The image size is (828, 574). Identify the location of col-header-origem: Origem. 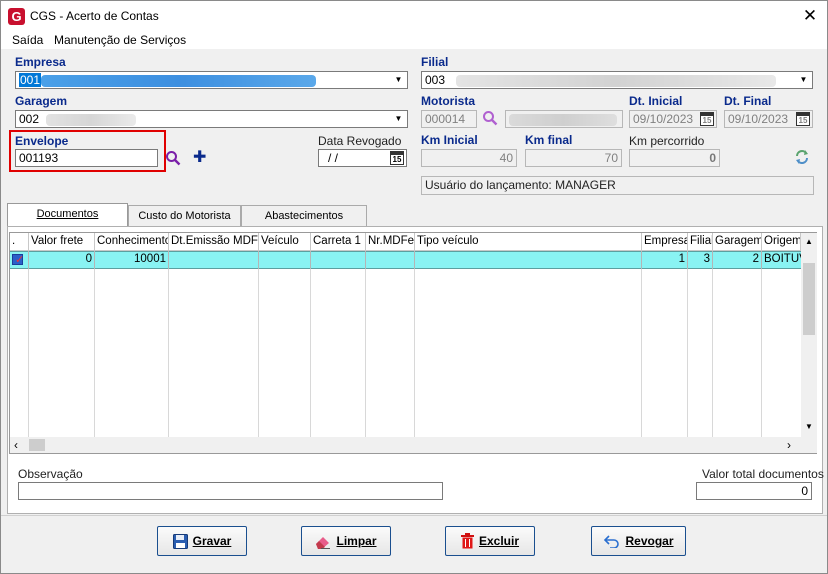
(781, 242).